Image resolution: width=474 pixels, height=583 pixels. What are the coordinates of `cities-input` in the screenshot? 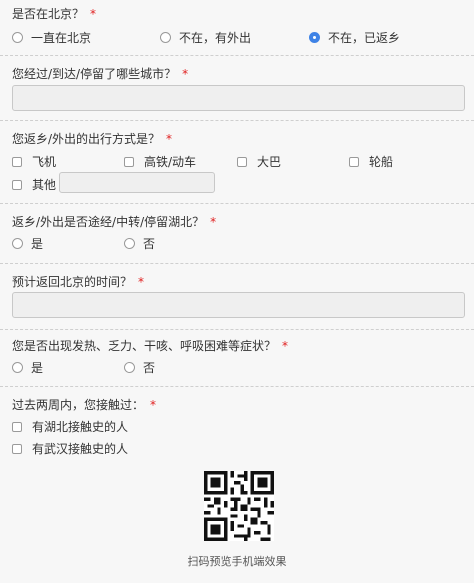 It's located at (238, 98).